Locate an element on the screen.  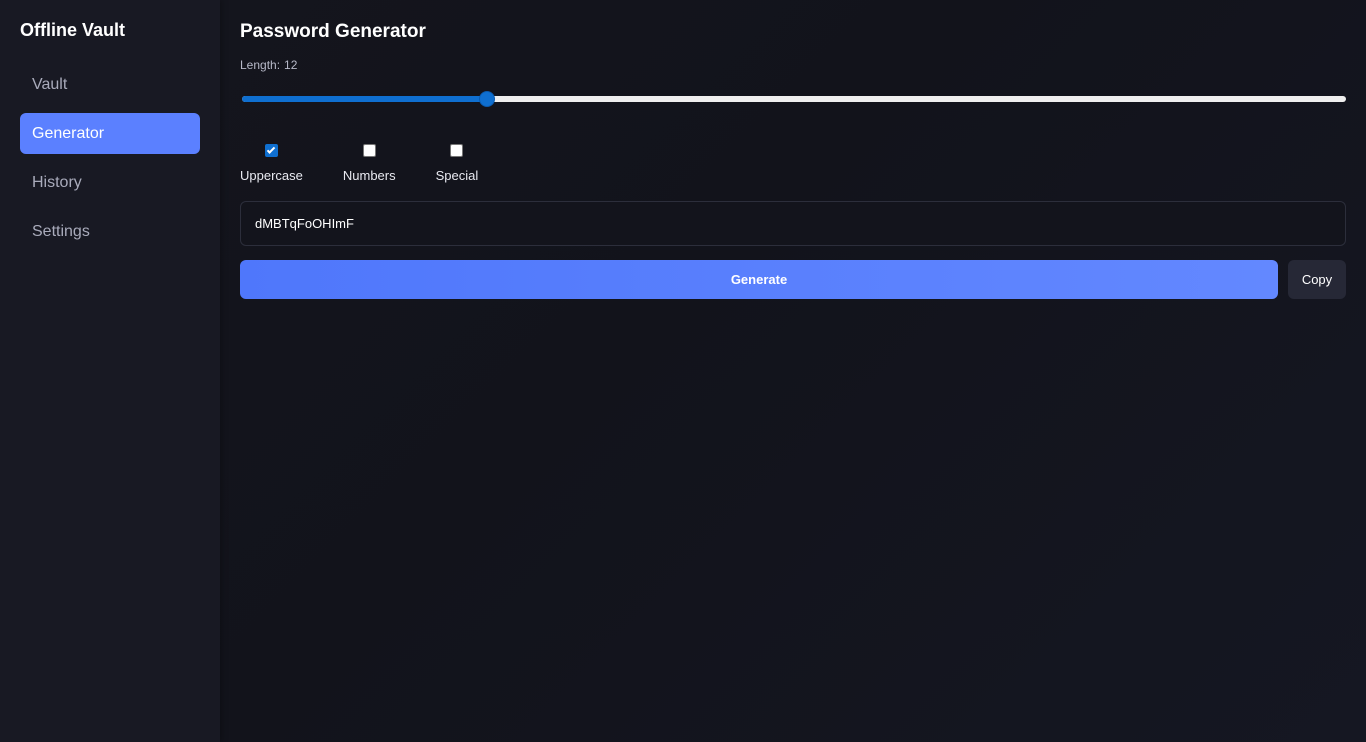
options-group: Uppercase Numbers Special is located at coordinates (793, 162).